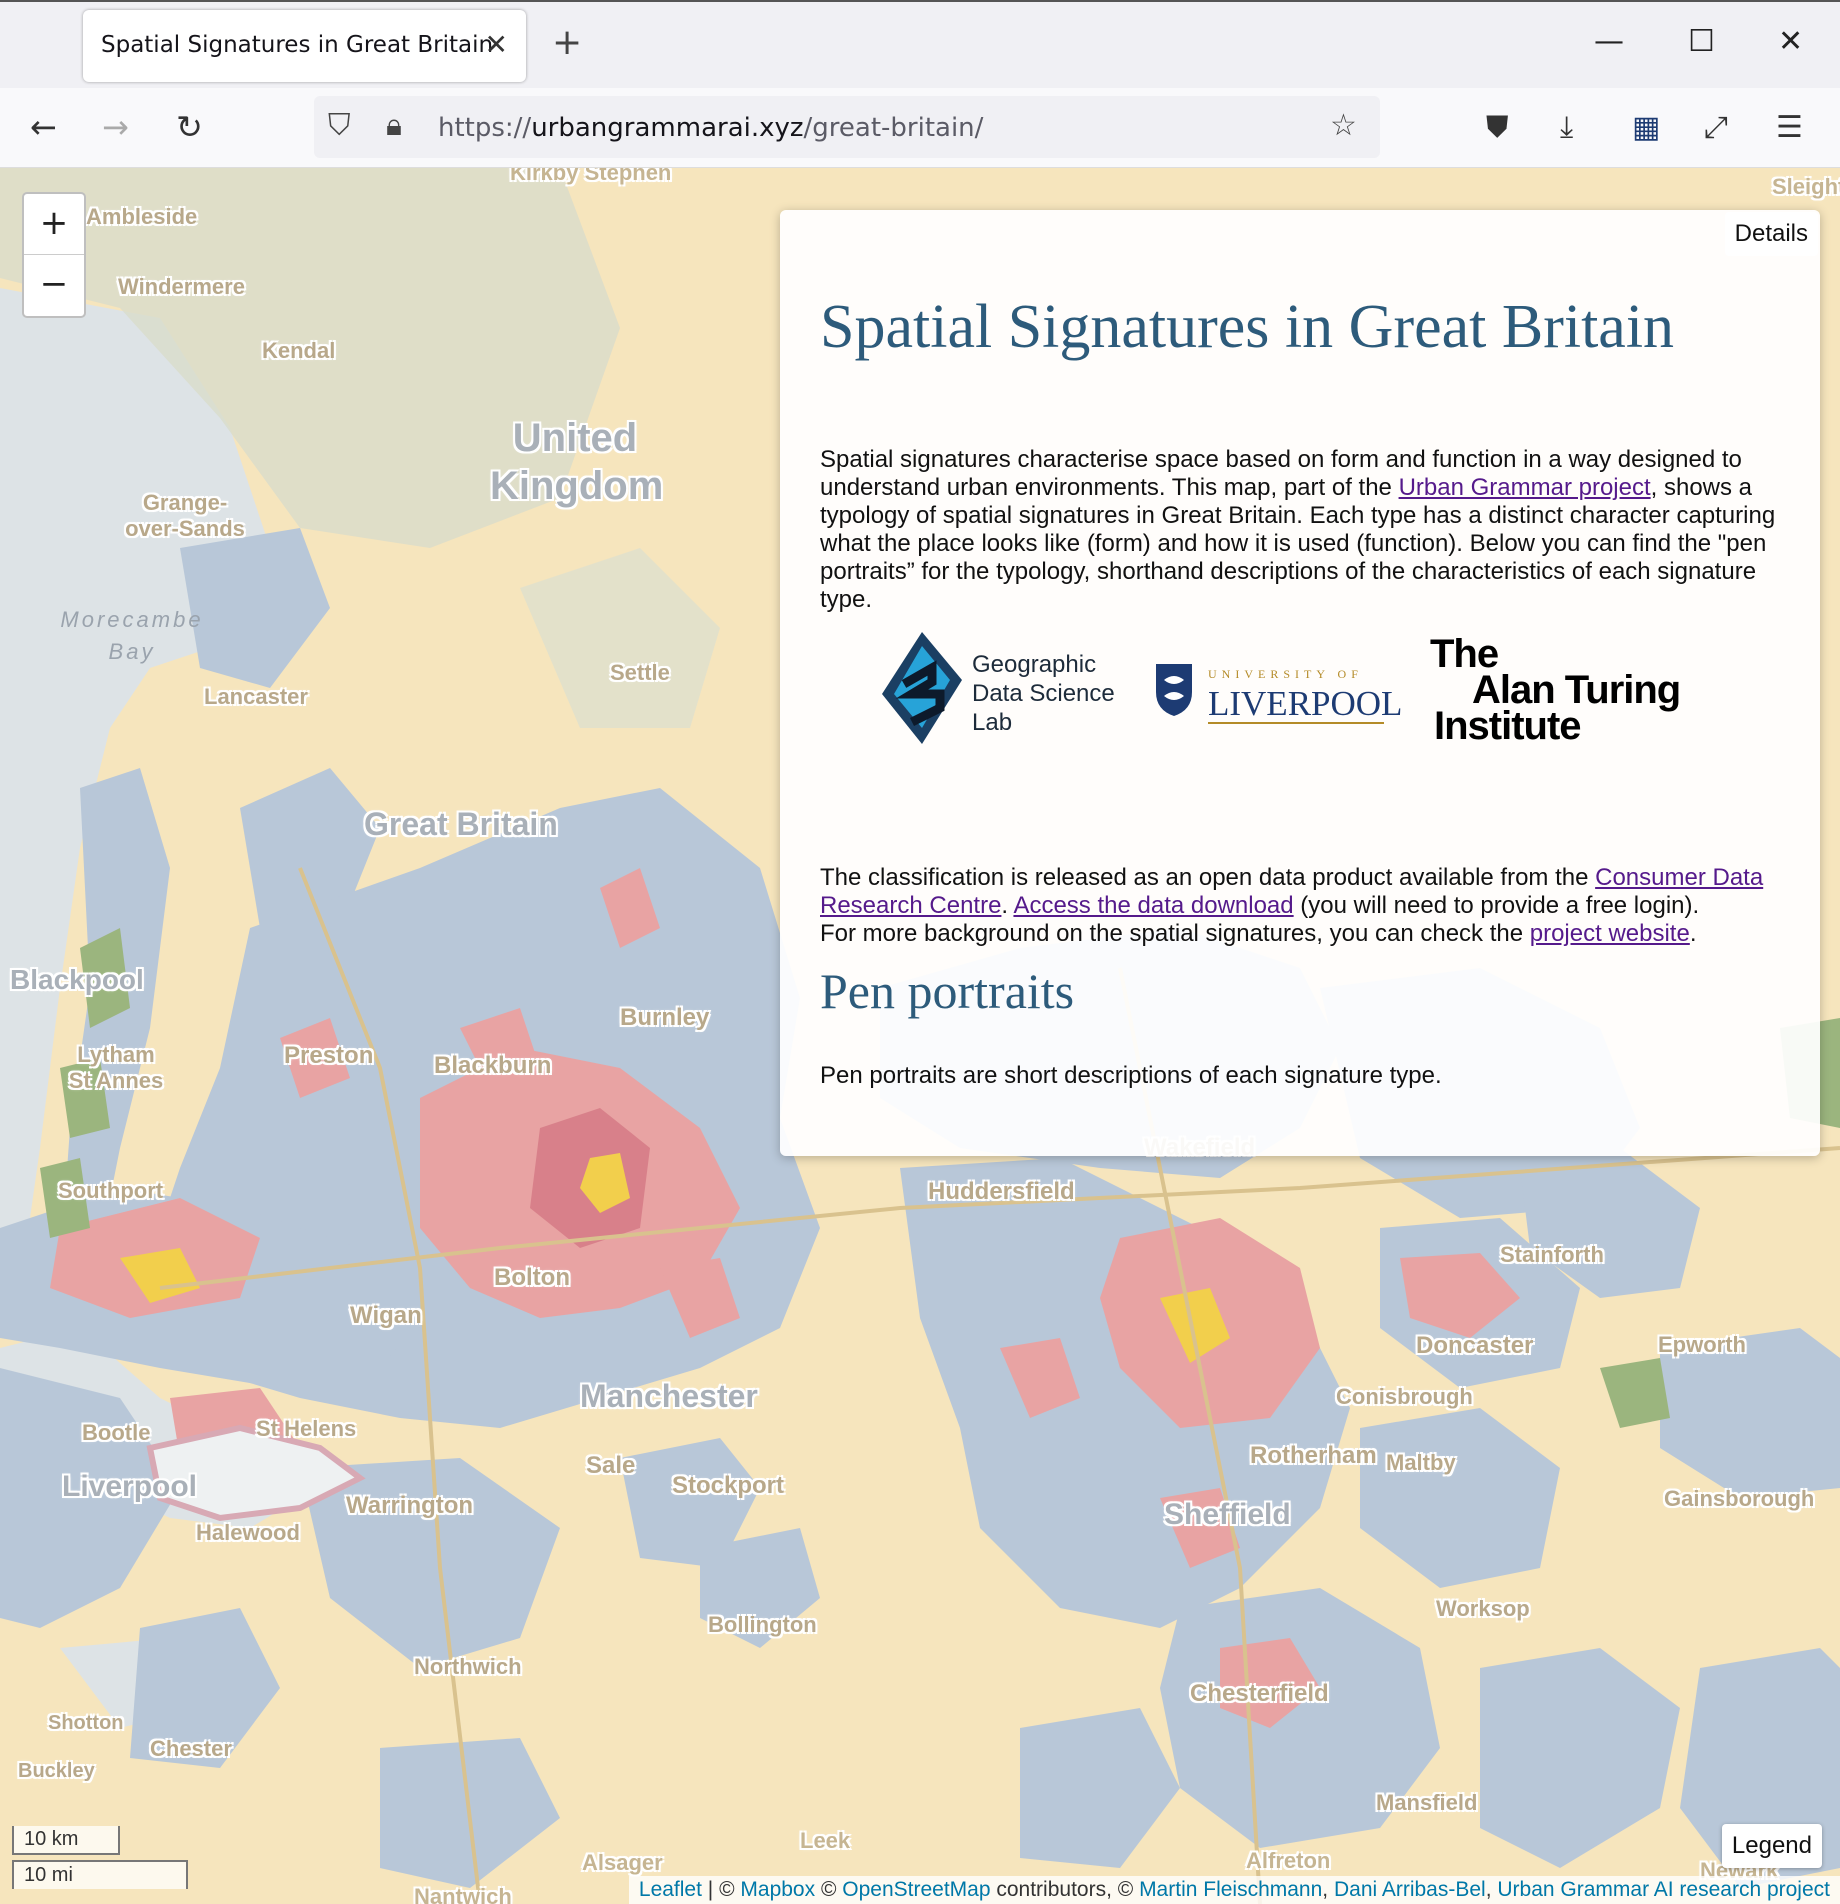  Describe the element at coordinates (1610, 933) in the screenshot. I see `project-website-link: project website` at that location.